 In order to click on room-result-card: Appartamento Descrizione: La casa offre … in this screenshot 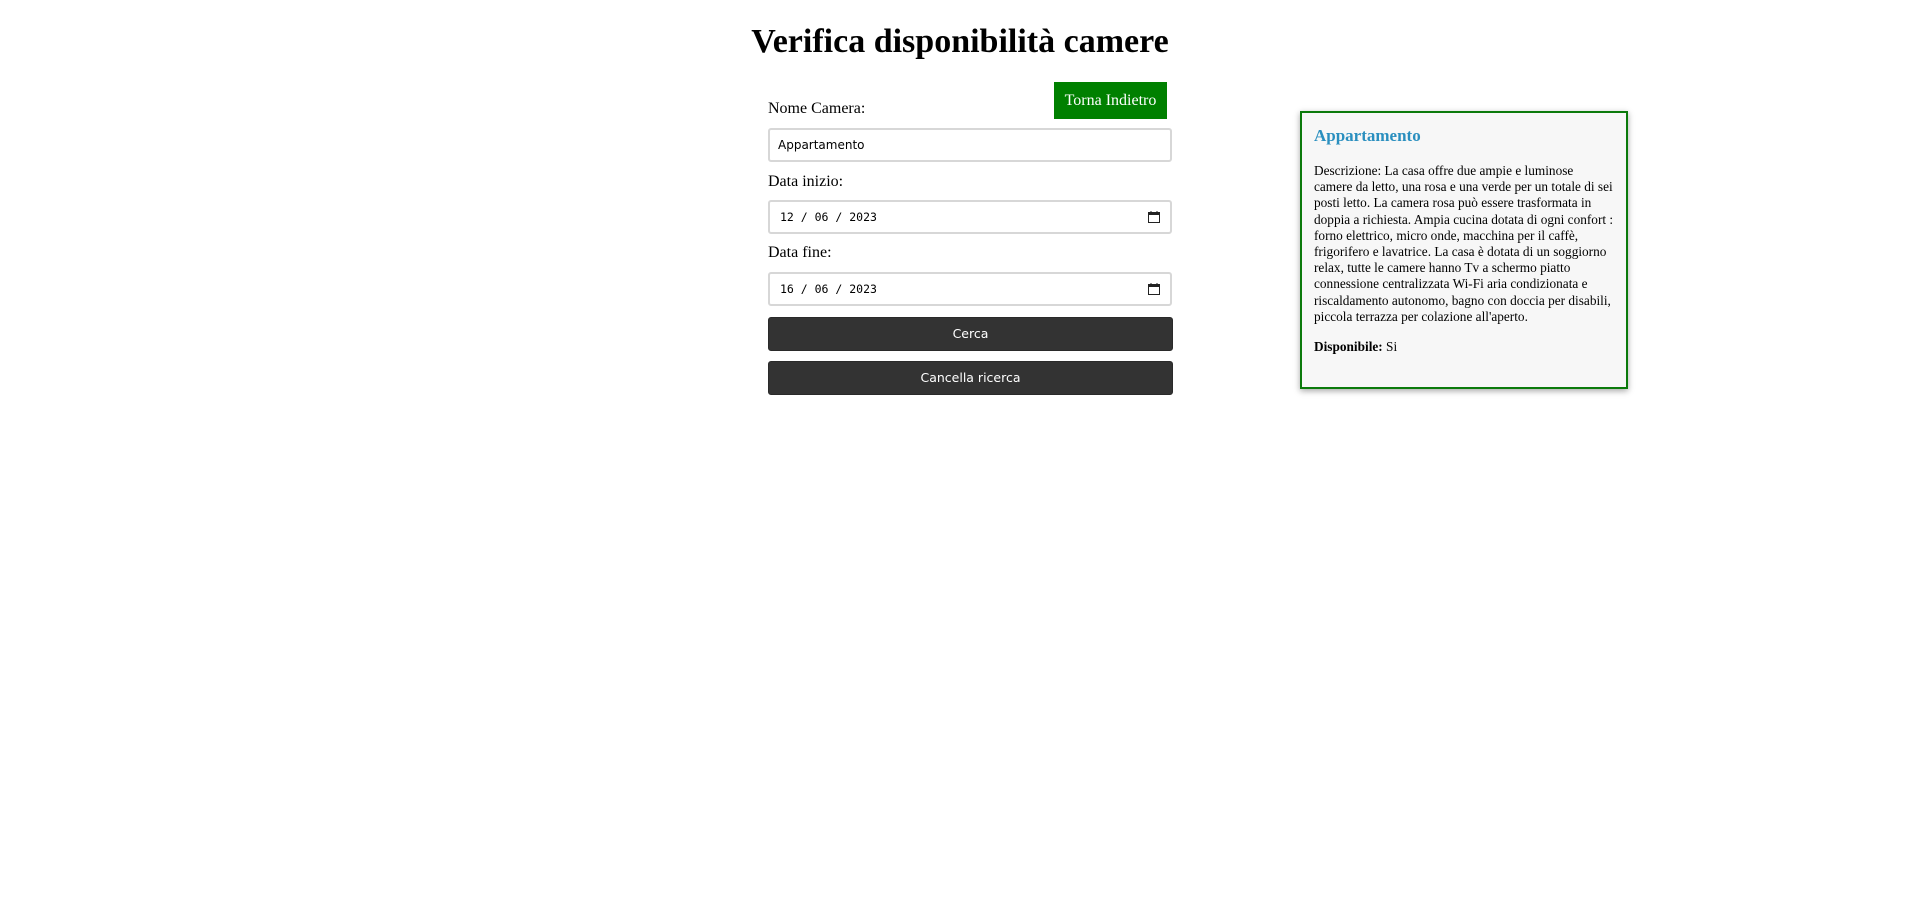, I will do `click(1464, 250)`.